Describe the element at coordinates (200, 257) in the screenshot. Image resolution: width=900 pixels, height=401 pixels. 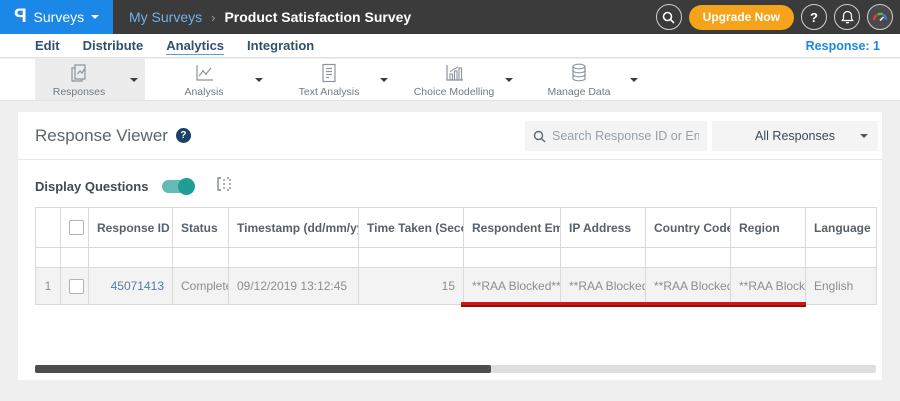
I see `filter-cell-status` at that location.